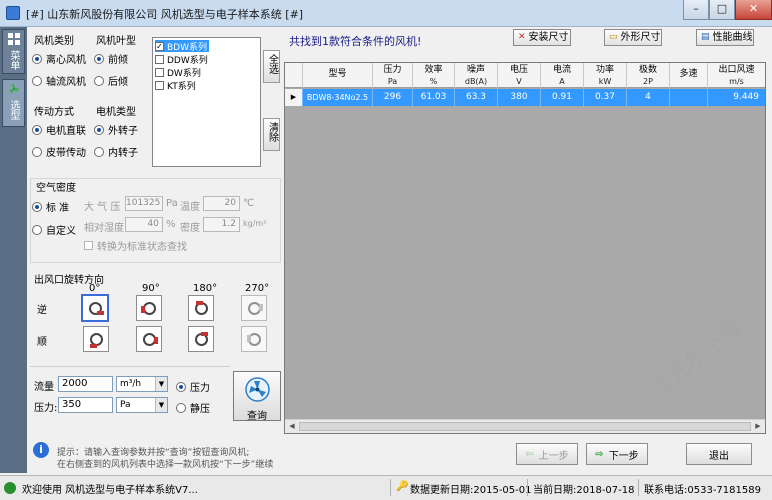 Image resolution: width=772 pixels, height=500 pixels. I want to click on motor-outer-rotor-radio: 外转子, so click(116, 129).